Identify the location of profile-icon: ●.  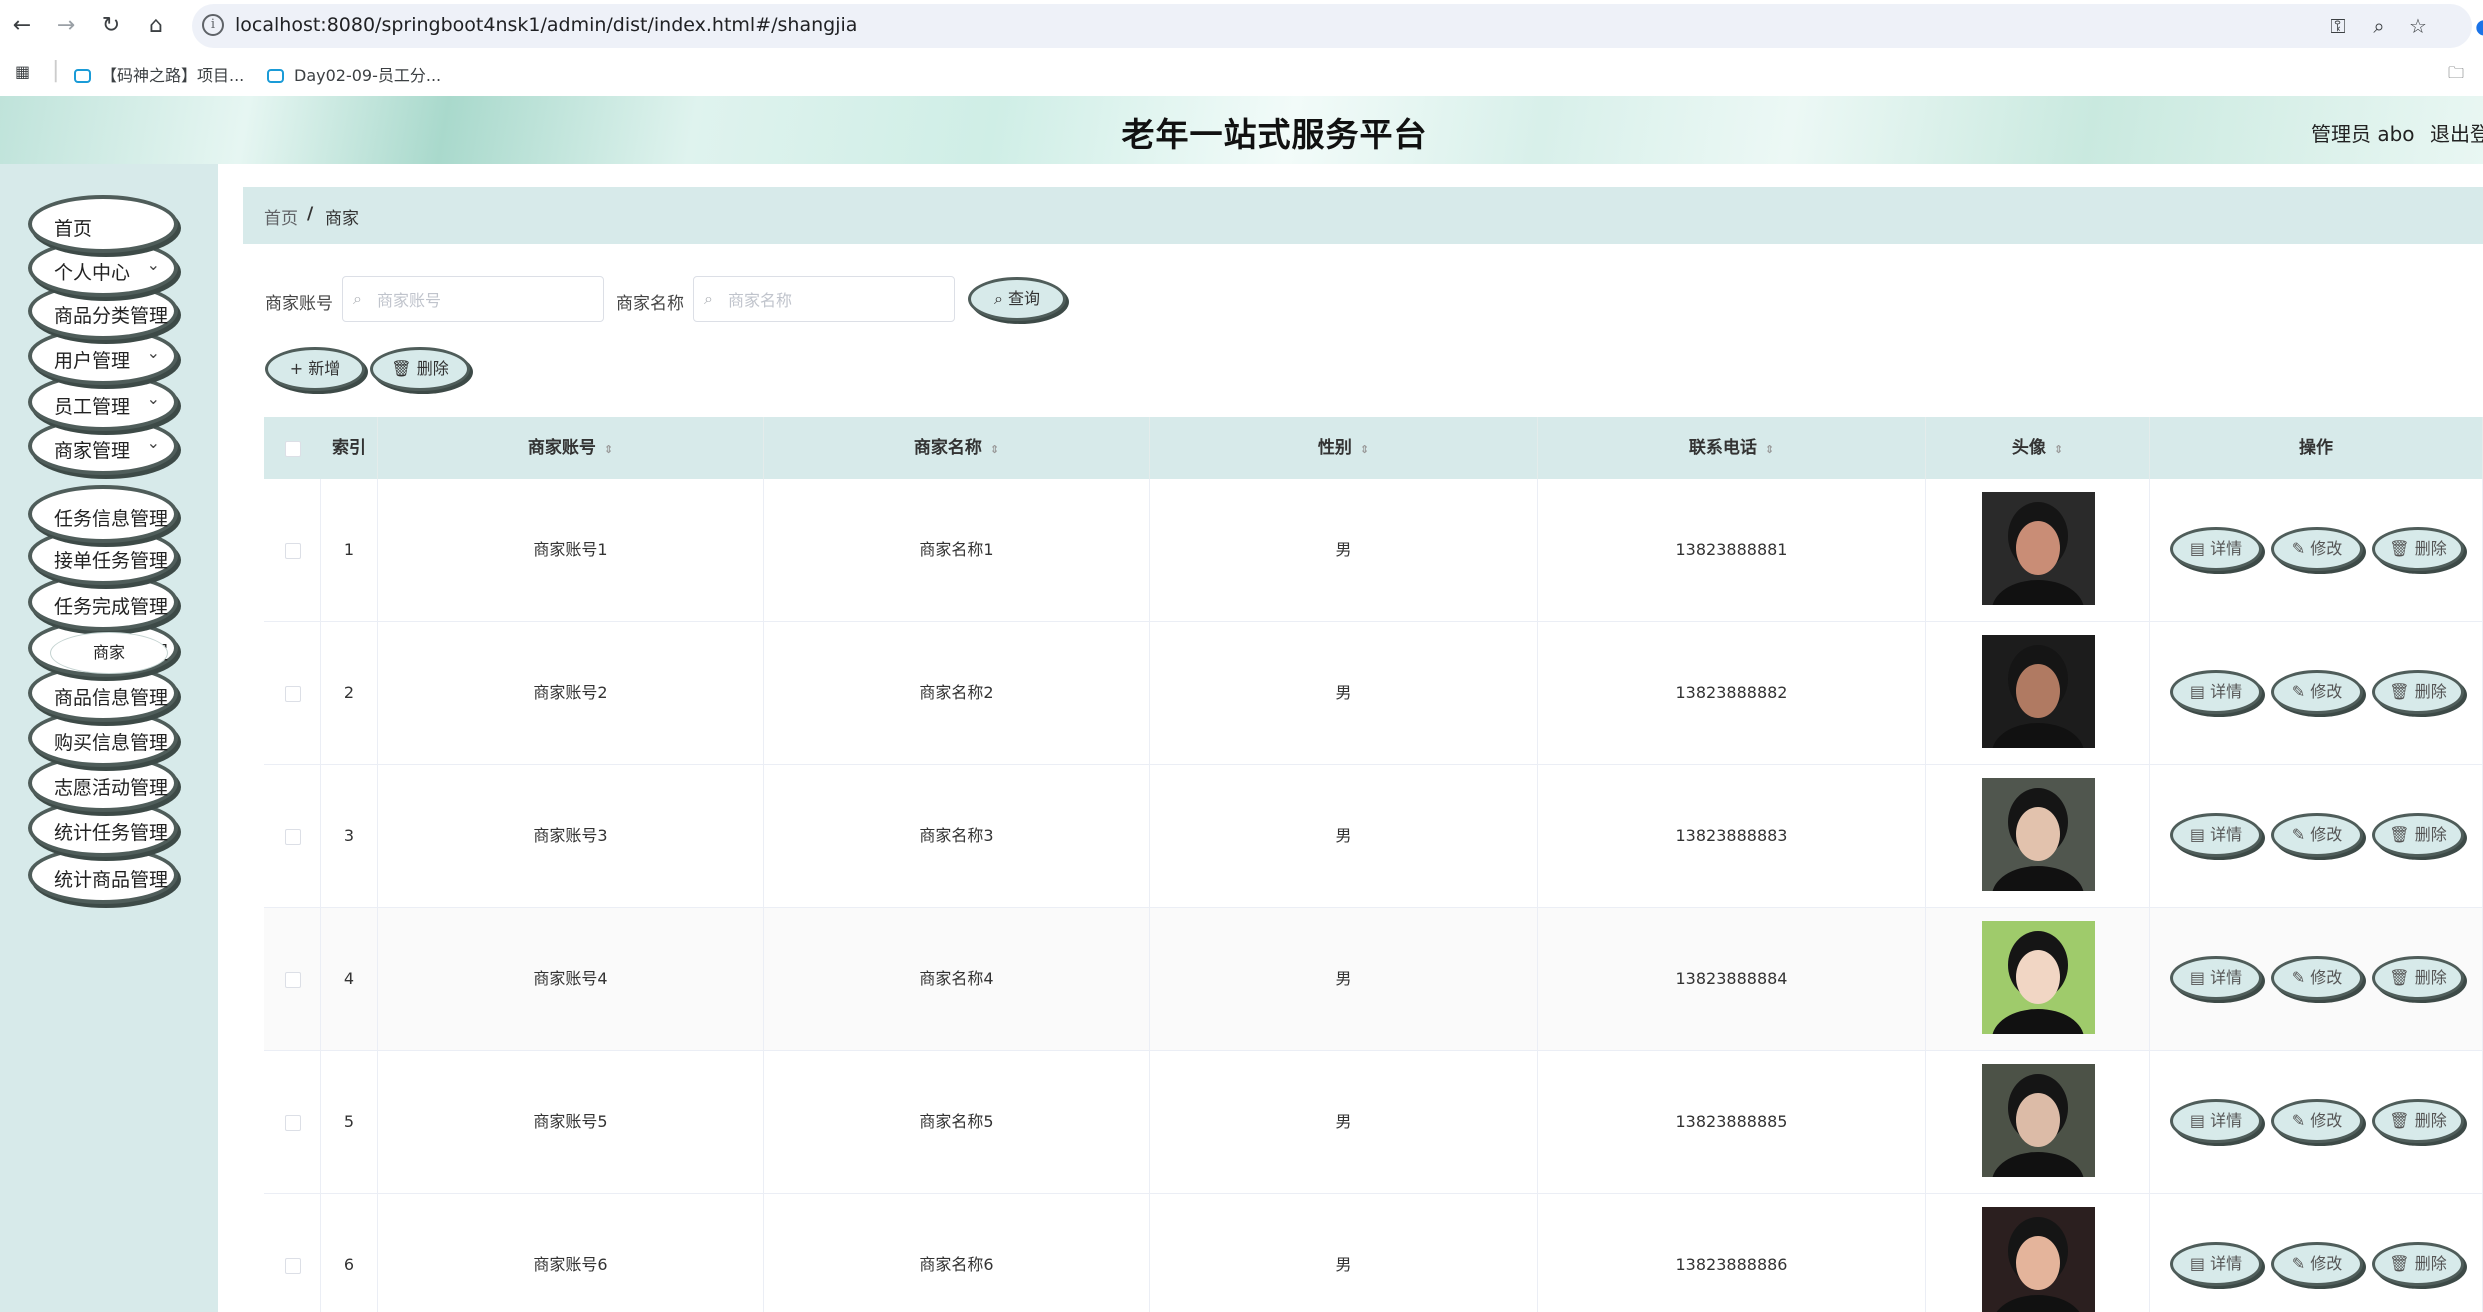
(2475, 26).